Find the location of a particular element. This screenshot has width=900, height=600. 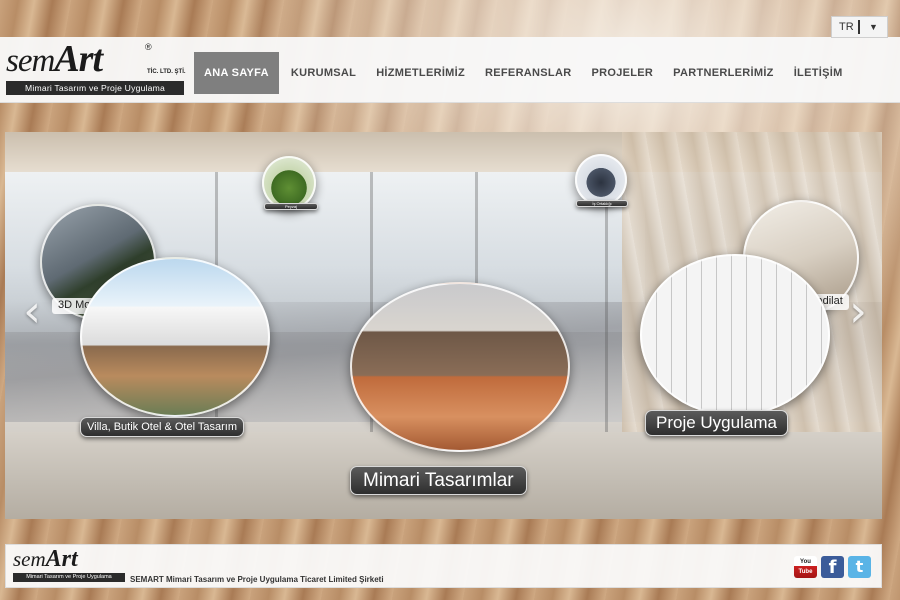

carousel-item-business-image is located at coordinates (601, 180).